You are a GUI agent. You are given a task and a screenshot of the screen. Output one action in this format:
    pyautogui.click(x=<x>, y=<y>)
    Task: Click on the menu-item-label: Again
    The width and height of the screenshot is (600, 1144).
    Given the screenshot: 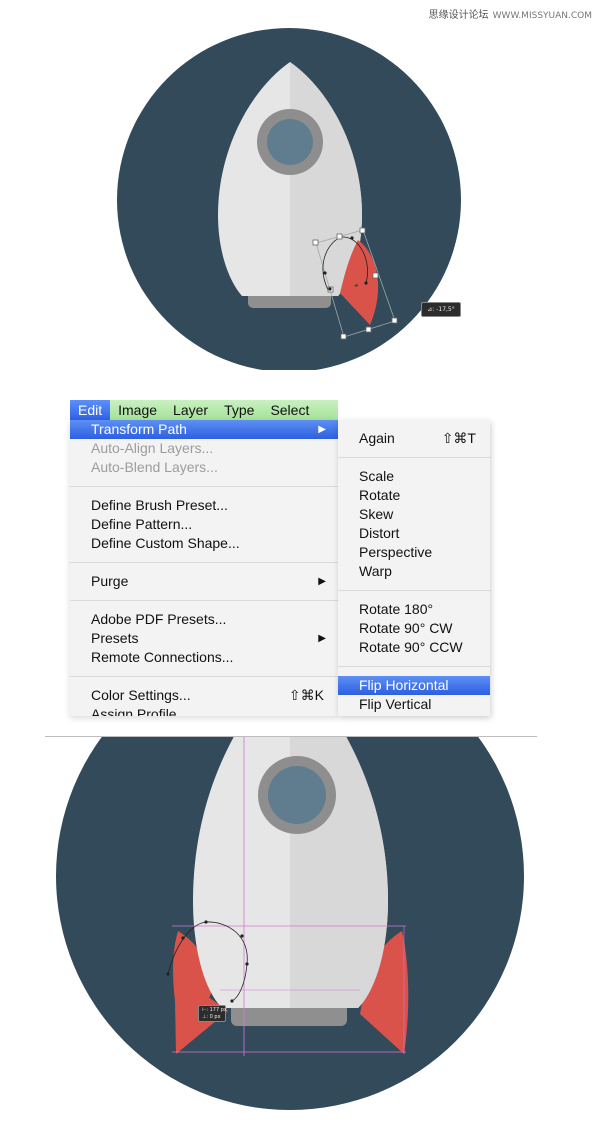 What is the action you would take?
    pyautogui.click(x=377, y=438)
    